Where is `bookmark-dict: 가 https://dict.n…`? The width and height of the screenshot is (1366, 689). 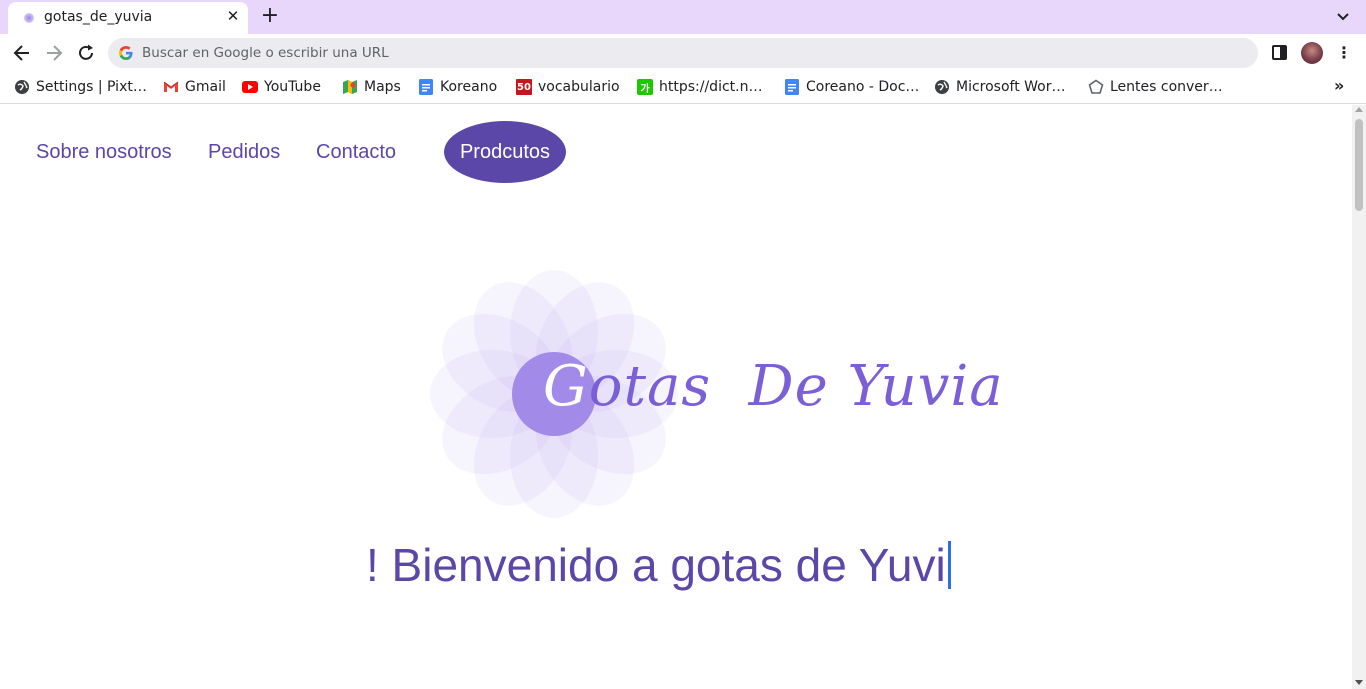 bookmark-dict: 가 https://dict.n… is located at coordinates (699, 87).